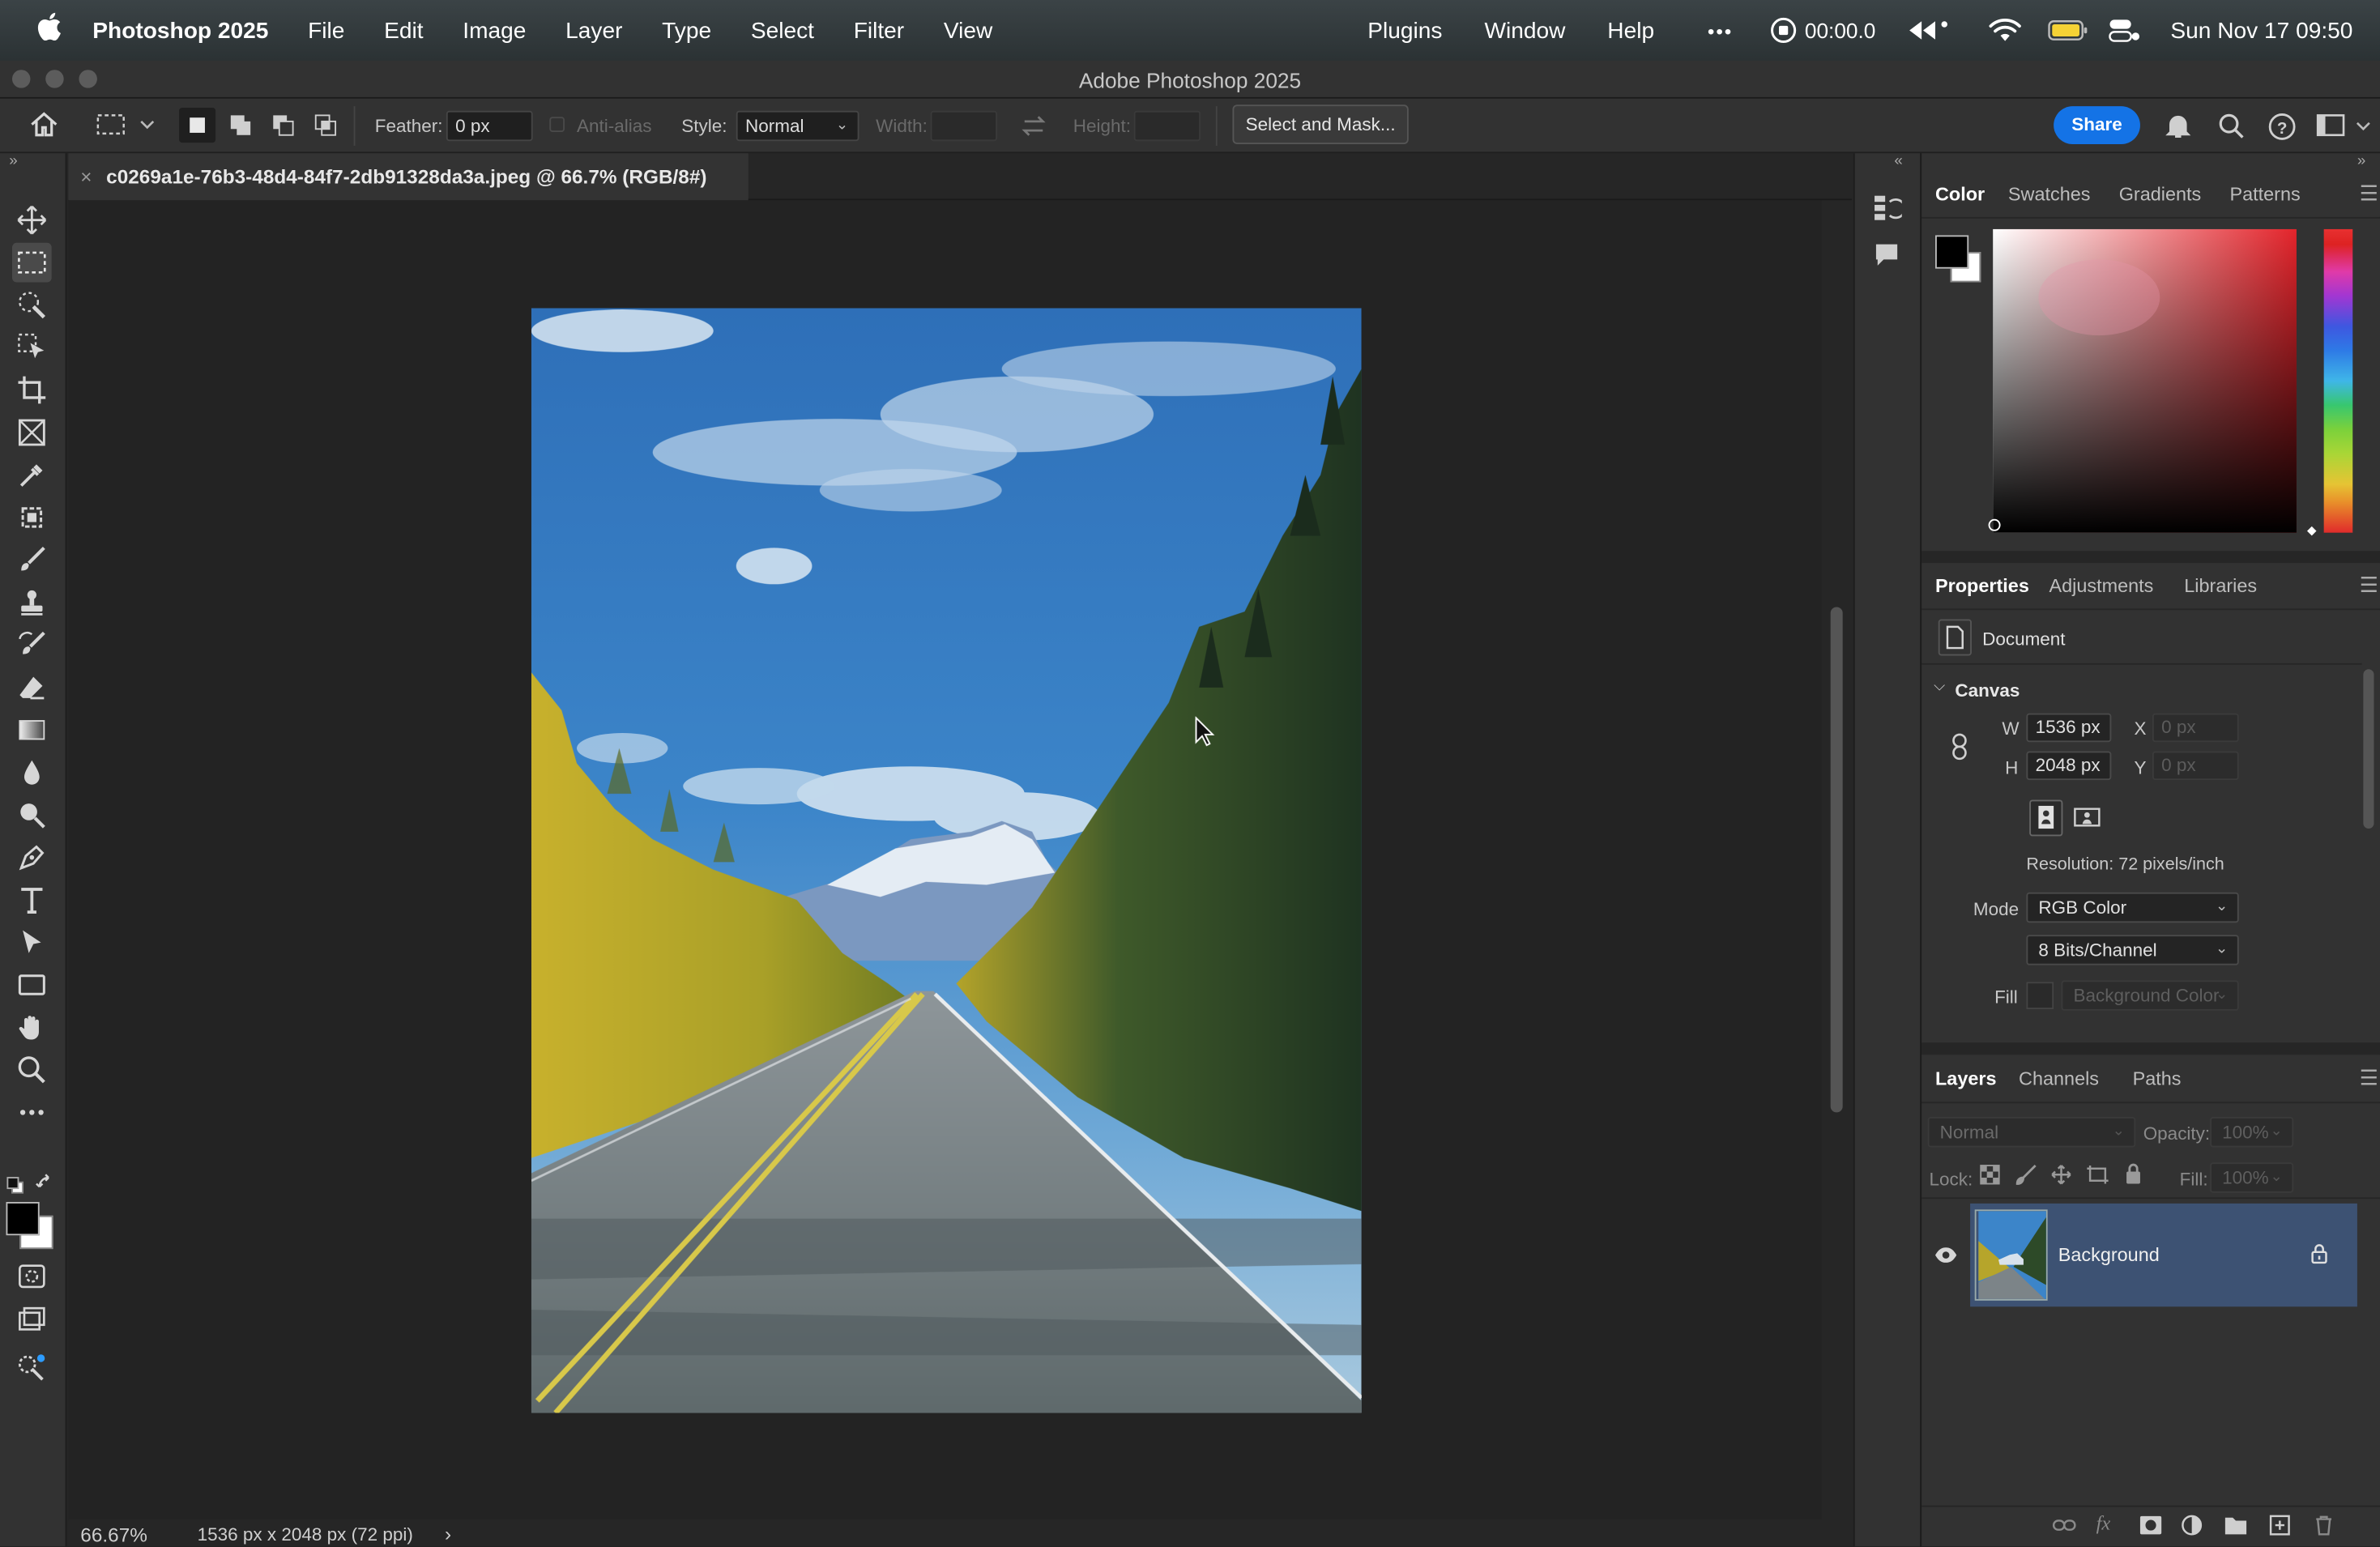 This screenshot has height=1547, width=2380. What do you see at coordinates (44, 127) in the screenshot?
I see `home-icon` at bounding box center [44, 127].